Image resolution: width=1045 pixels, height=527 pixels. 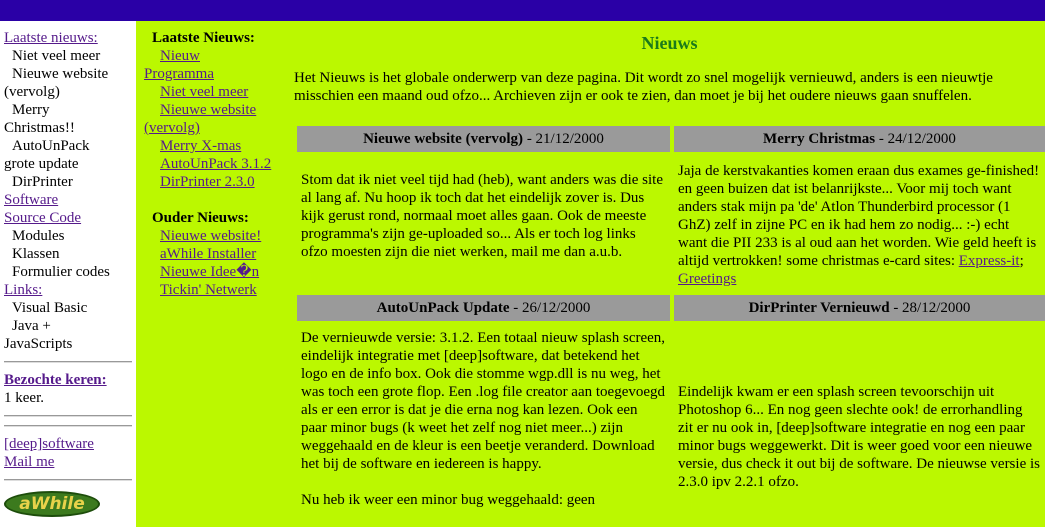 What do you see at coordinates (38, 344) in the screenshot?
I see `left-nav-item: JavaScripts` at bounding box center [38, 344].